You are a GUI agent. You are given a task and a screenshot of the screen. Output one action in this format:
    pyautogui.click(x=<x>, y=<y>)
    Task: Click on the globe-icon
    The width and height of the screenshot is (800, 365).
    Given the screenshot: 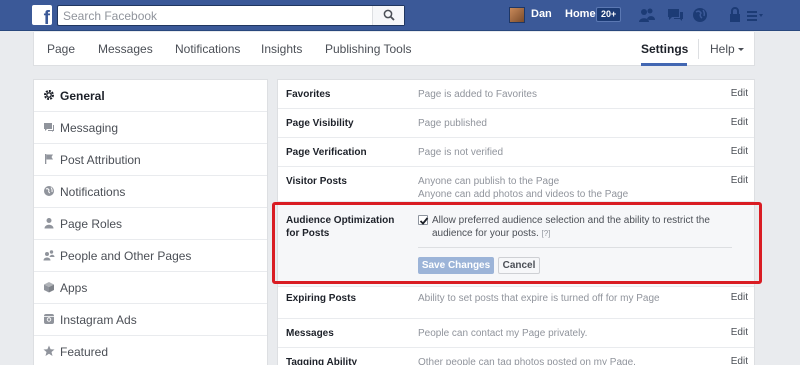 What is the action you would take?
    pyautogui.click(x=49, y=191)
    